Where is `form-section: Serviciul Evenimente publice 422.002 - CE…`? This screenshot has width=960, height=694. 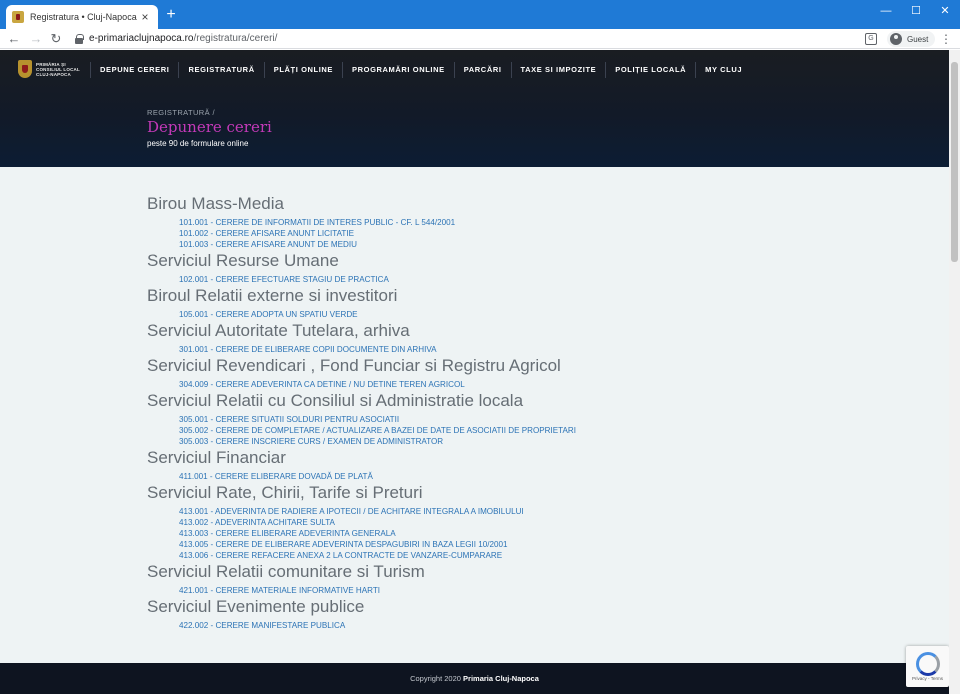
form-section: Serviciul Evenimente publice 422.002 - CE… is located at coordinates (497, 613).